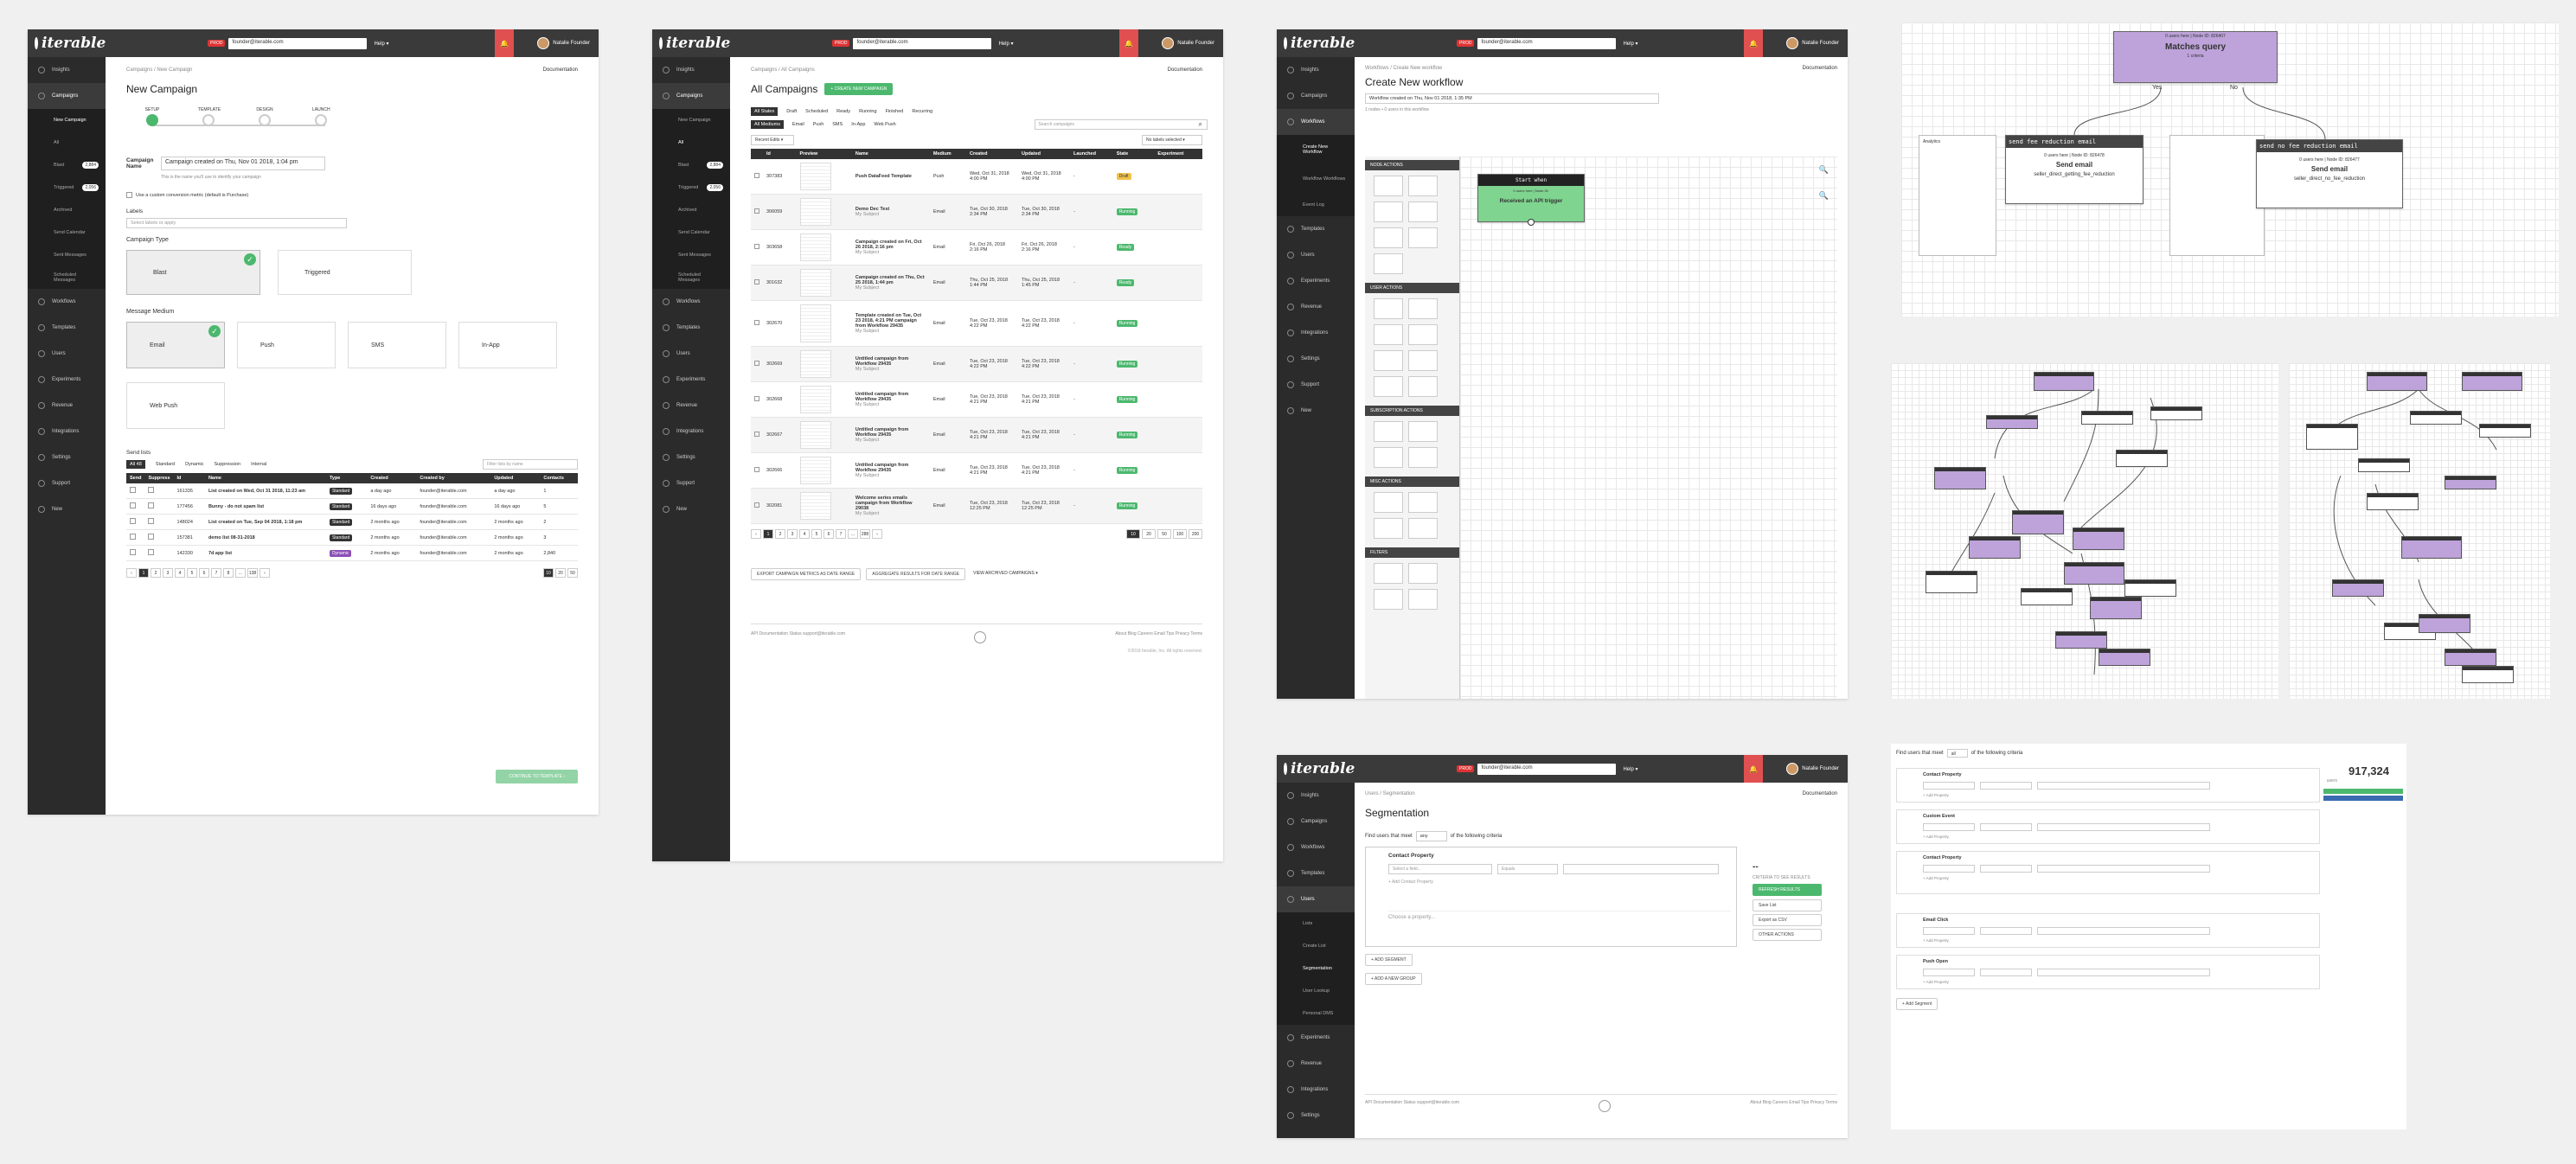  I want to click on page-3: 3, so click(168, 573).